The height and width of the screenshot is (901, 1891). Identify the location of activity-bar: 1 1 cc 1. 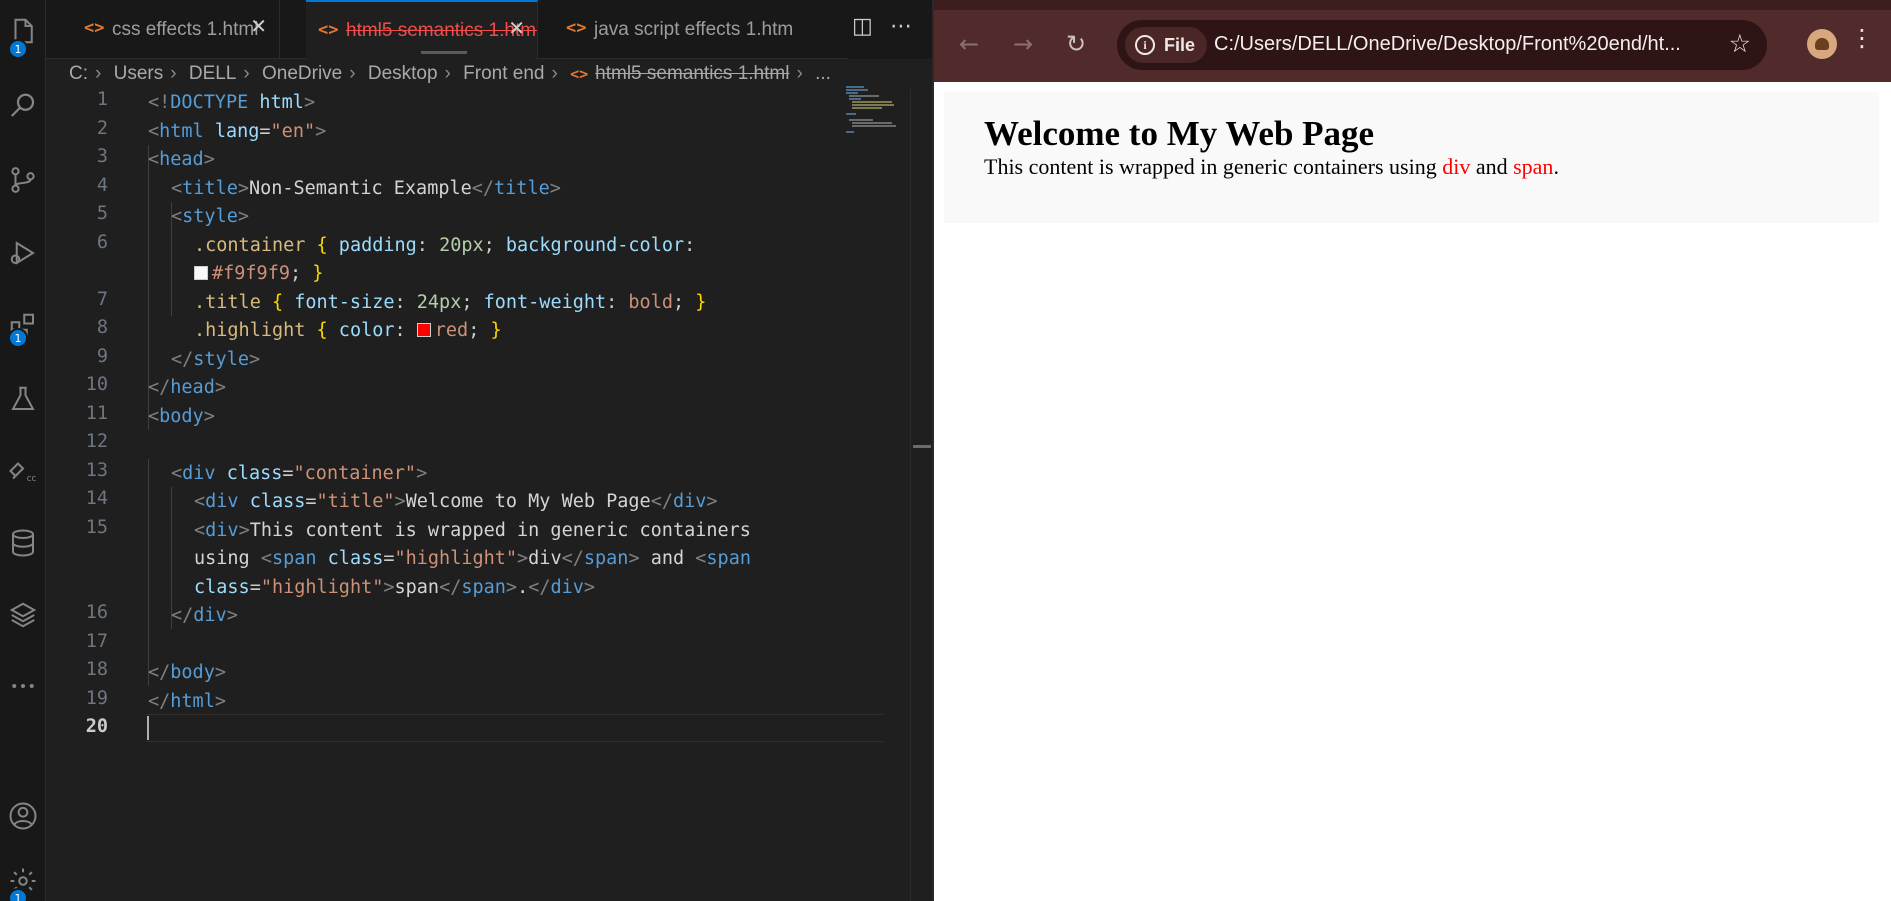
(23, 450).